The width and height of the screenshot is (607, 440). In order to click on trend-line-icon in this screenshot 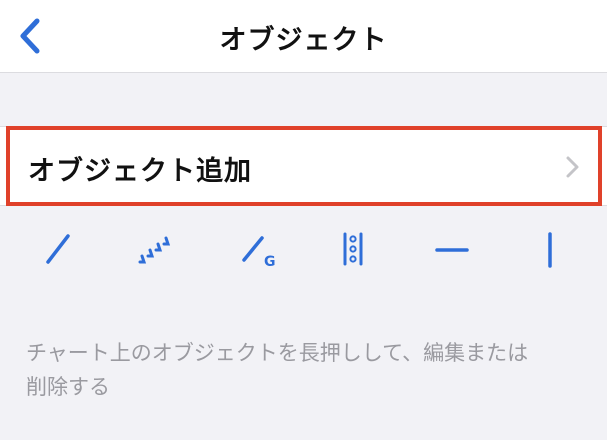, I will do `click(58, 249)`.